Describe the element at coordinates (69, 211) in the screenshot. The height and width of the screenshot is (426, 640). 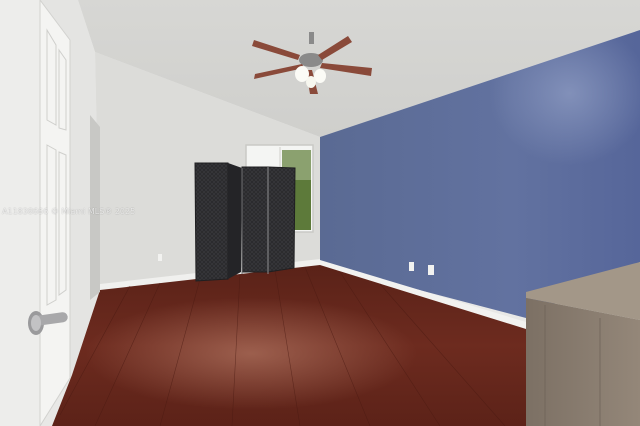
I see `mls-watermark: A11838666 © Miami MLS® 2025` at that location.